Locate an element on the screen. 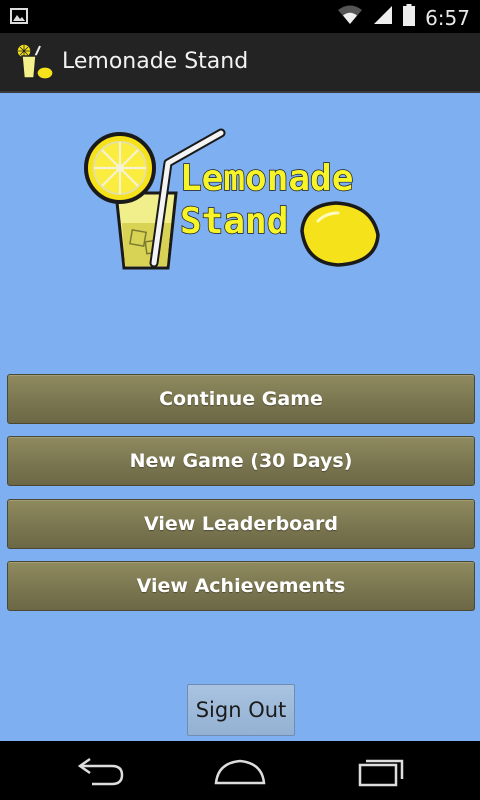 The image size is (480, 800). new-game-button: New Game (30 Days) is located at coordinates (241, 461).